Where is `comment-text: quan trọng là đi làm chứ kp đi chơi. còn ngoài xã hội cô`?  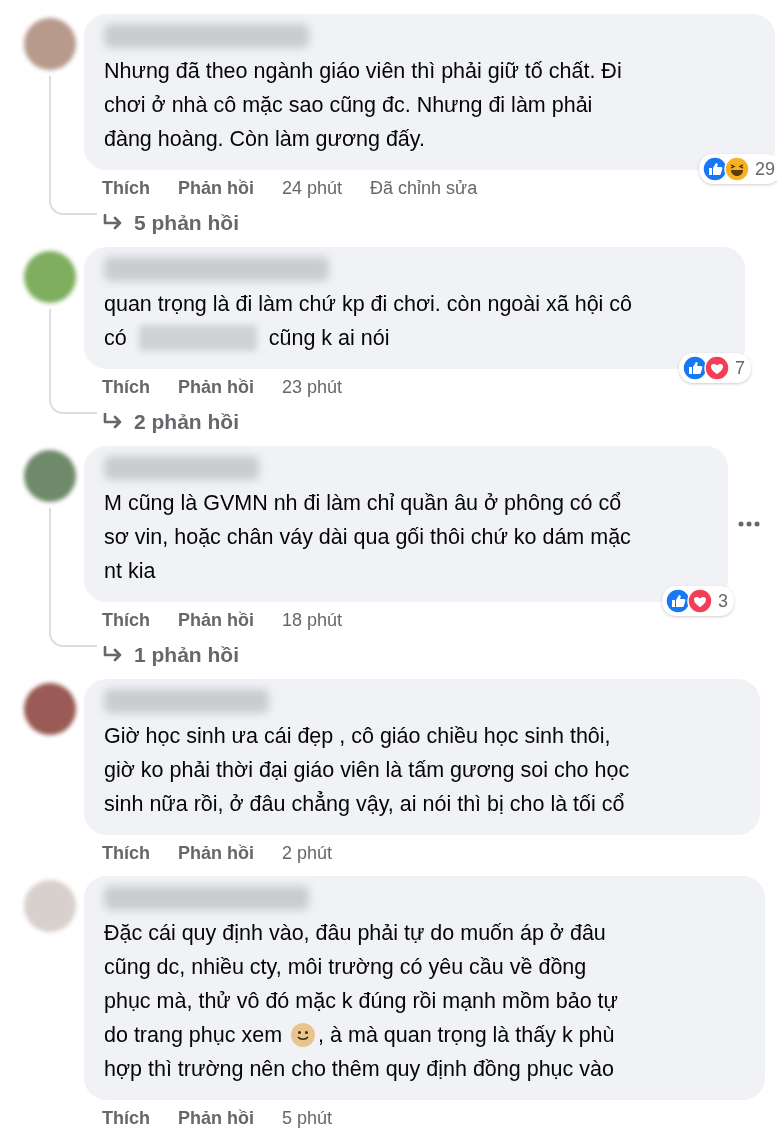 comment-text: quan trọng là đi làm chứ kp đi chơi. còn ngoài xã hội cô is located at coordinates (368, 304).